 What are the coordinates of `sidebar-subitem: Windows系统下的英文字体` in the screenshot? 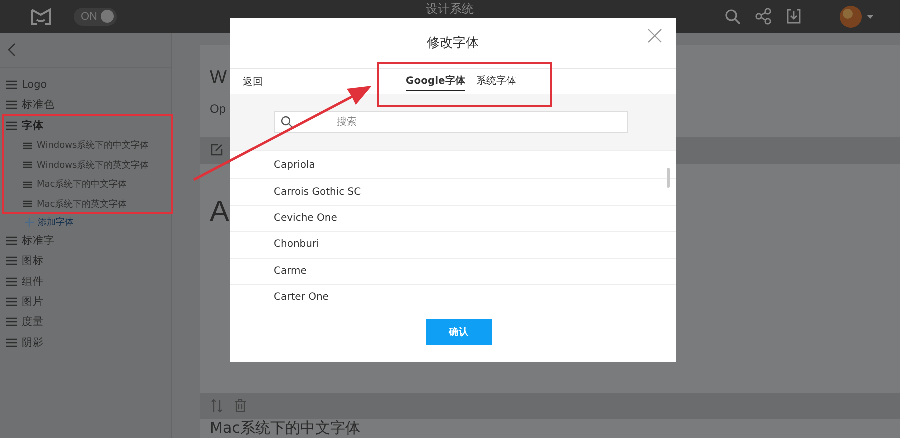 It's located at (85, 165).